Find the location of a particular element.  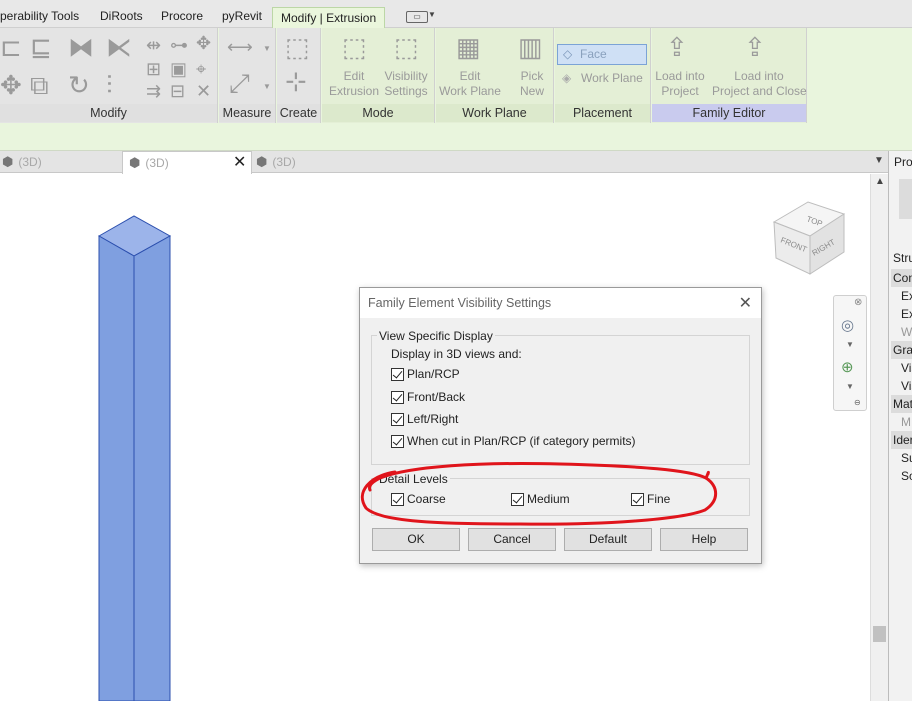

tab-interoperability-tools: perability Tools is located at coordinates (39, 16).